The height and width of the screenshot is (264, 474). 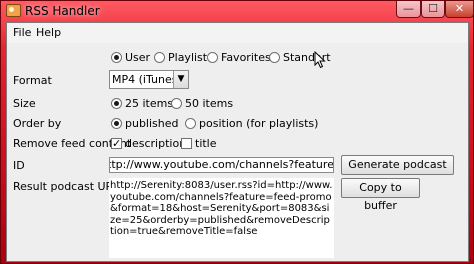 I want to click on remove-description-checkbox: ✓, so click(x=116, y=143).